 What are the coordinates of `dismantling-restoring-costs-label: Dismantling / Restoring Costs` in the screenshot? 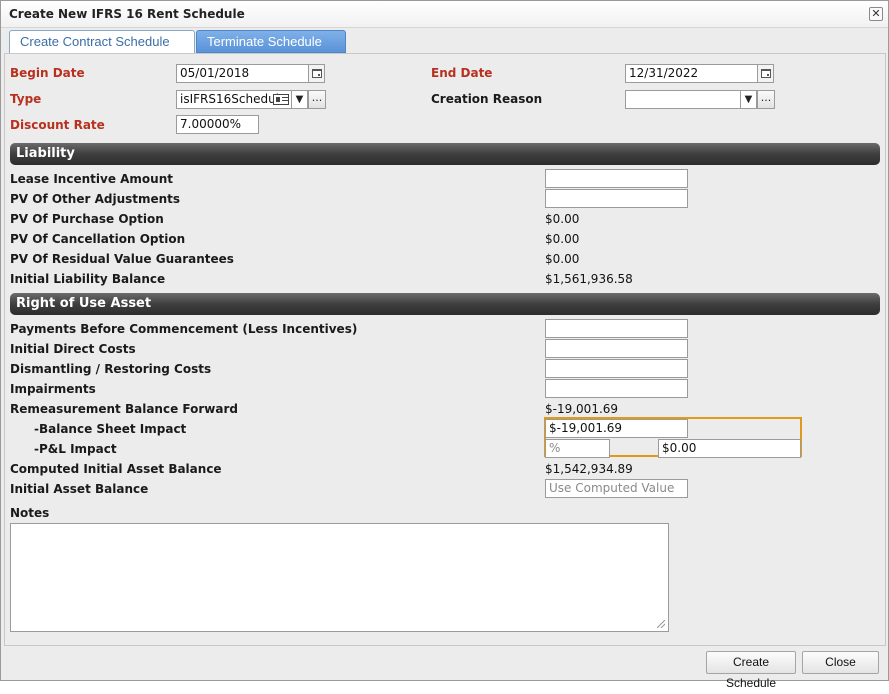 It's located at (111, 369).